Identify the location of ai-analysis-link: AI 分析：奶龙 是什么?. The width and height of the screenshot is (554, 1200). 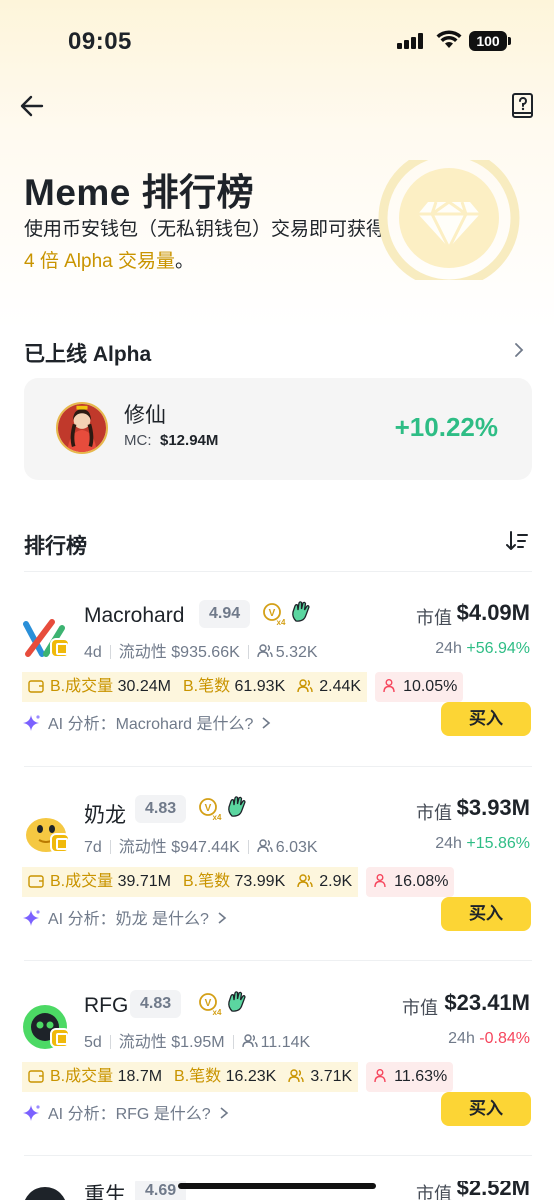
(124, 917).